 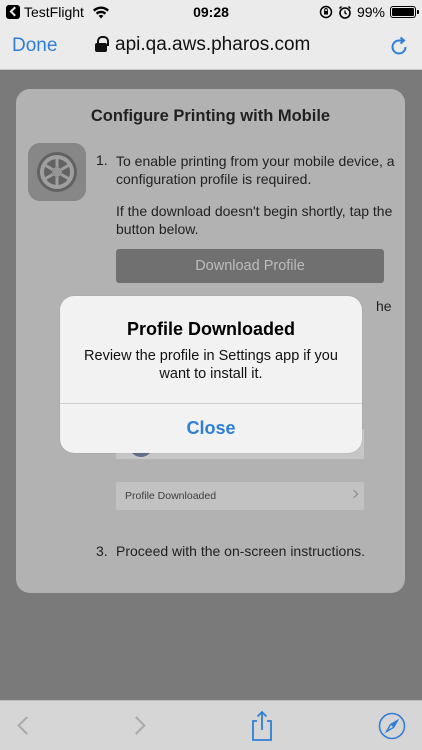 I want to click on alert-title: Profile Downloaded, so click(x=210, y=329).